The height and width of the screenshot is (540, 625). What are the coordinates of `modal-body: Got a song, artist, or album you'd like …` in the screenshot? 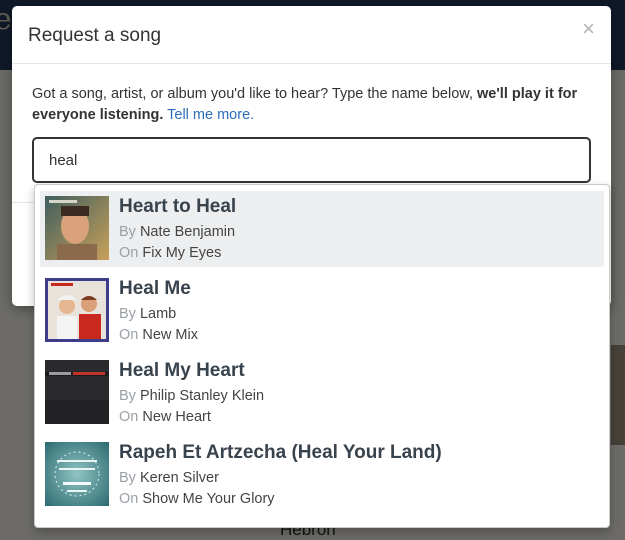 It's located at (311, 95).